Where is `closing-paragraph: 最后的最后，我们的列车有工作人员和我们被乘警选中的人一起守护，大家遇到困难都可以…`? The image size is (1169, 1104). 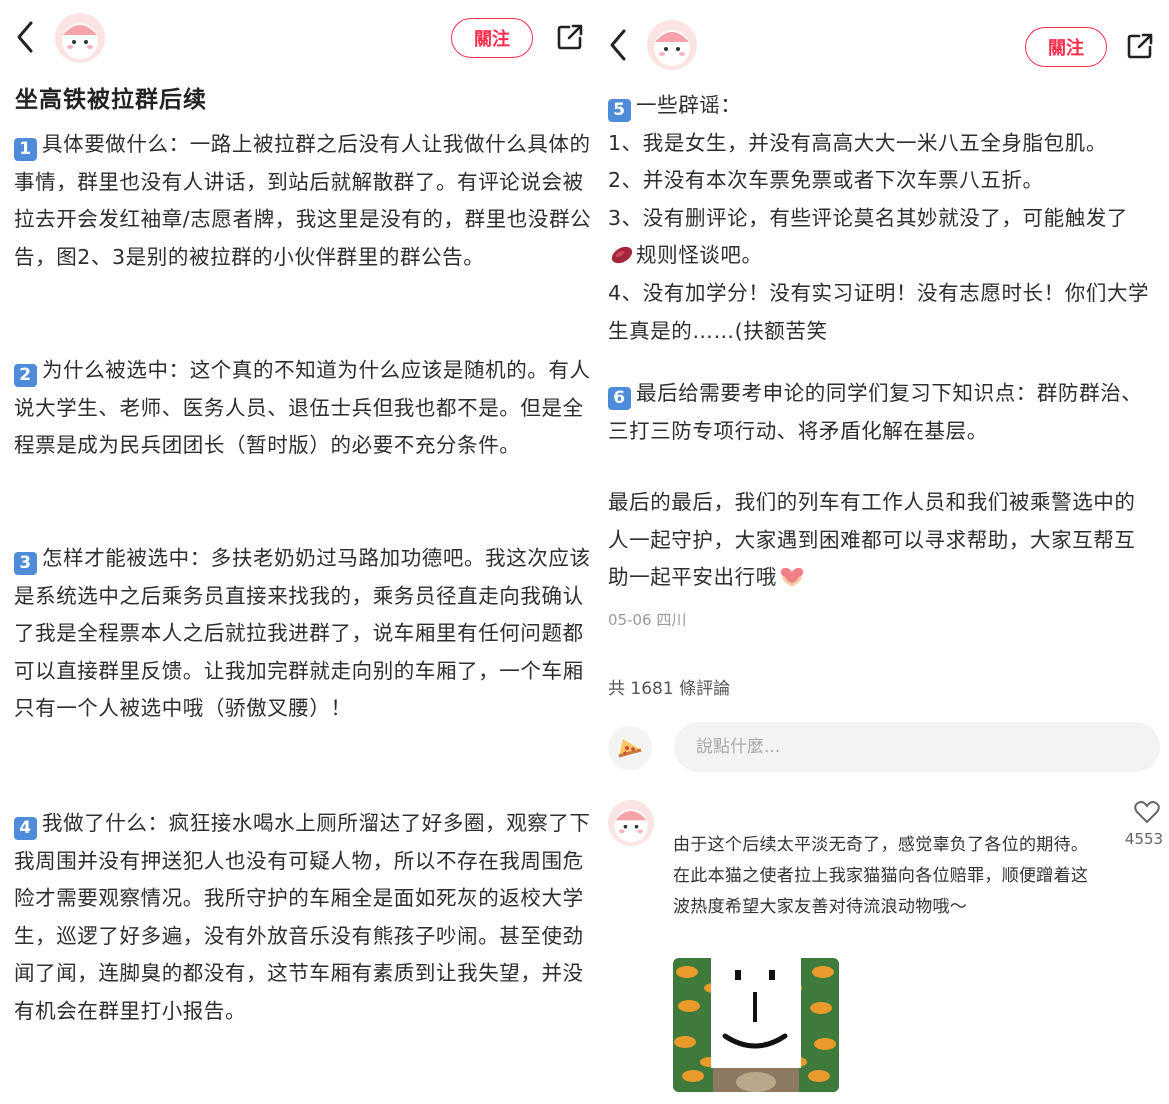
closing-paragraph: 最后的最后，我们的列车有工作人员和我们被乘警选中的人一起守护，大家遇到困难都可以… is located at coordinates (880, 540).